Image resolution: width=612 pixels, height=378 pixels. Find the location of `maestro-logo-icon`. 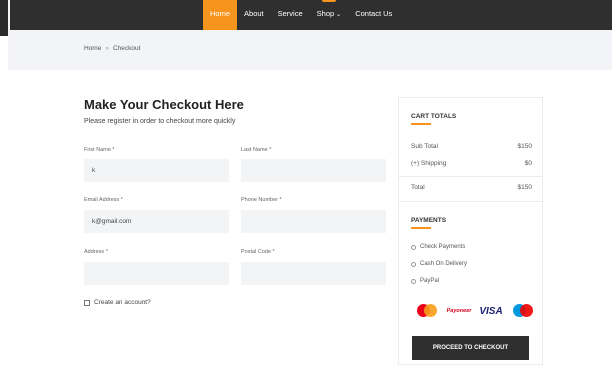

maestro-logo-icon is located at coordinates (523, 311).